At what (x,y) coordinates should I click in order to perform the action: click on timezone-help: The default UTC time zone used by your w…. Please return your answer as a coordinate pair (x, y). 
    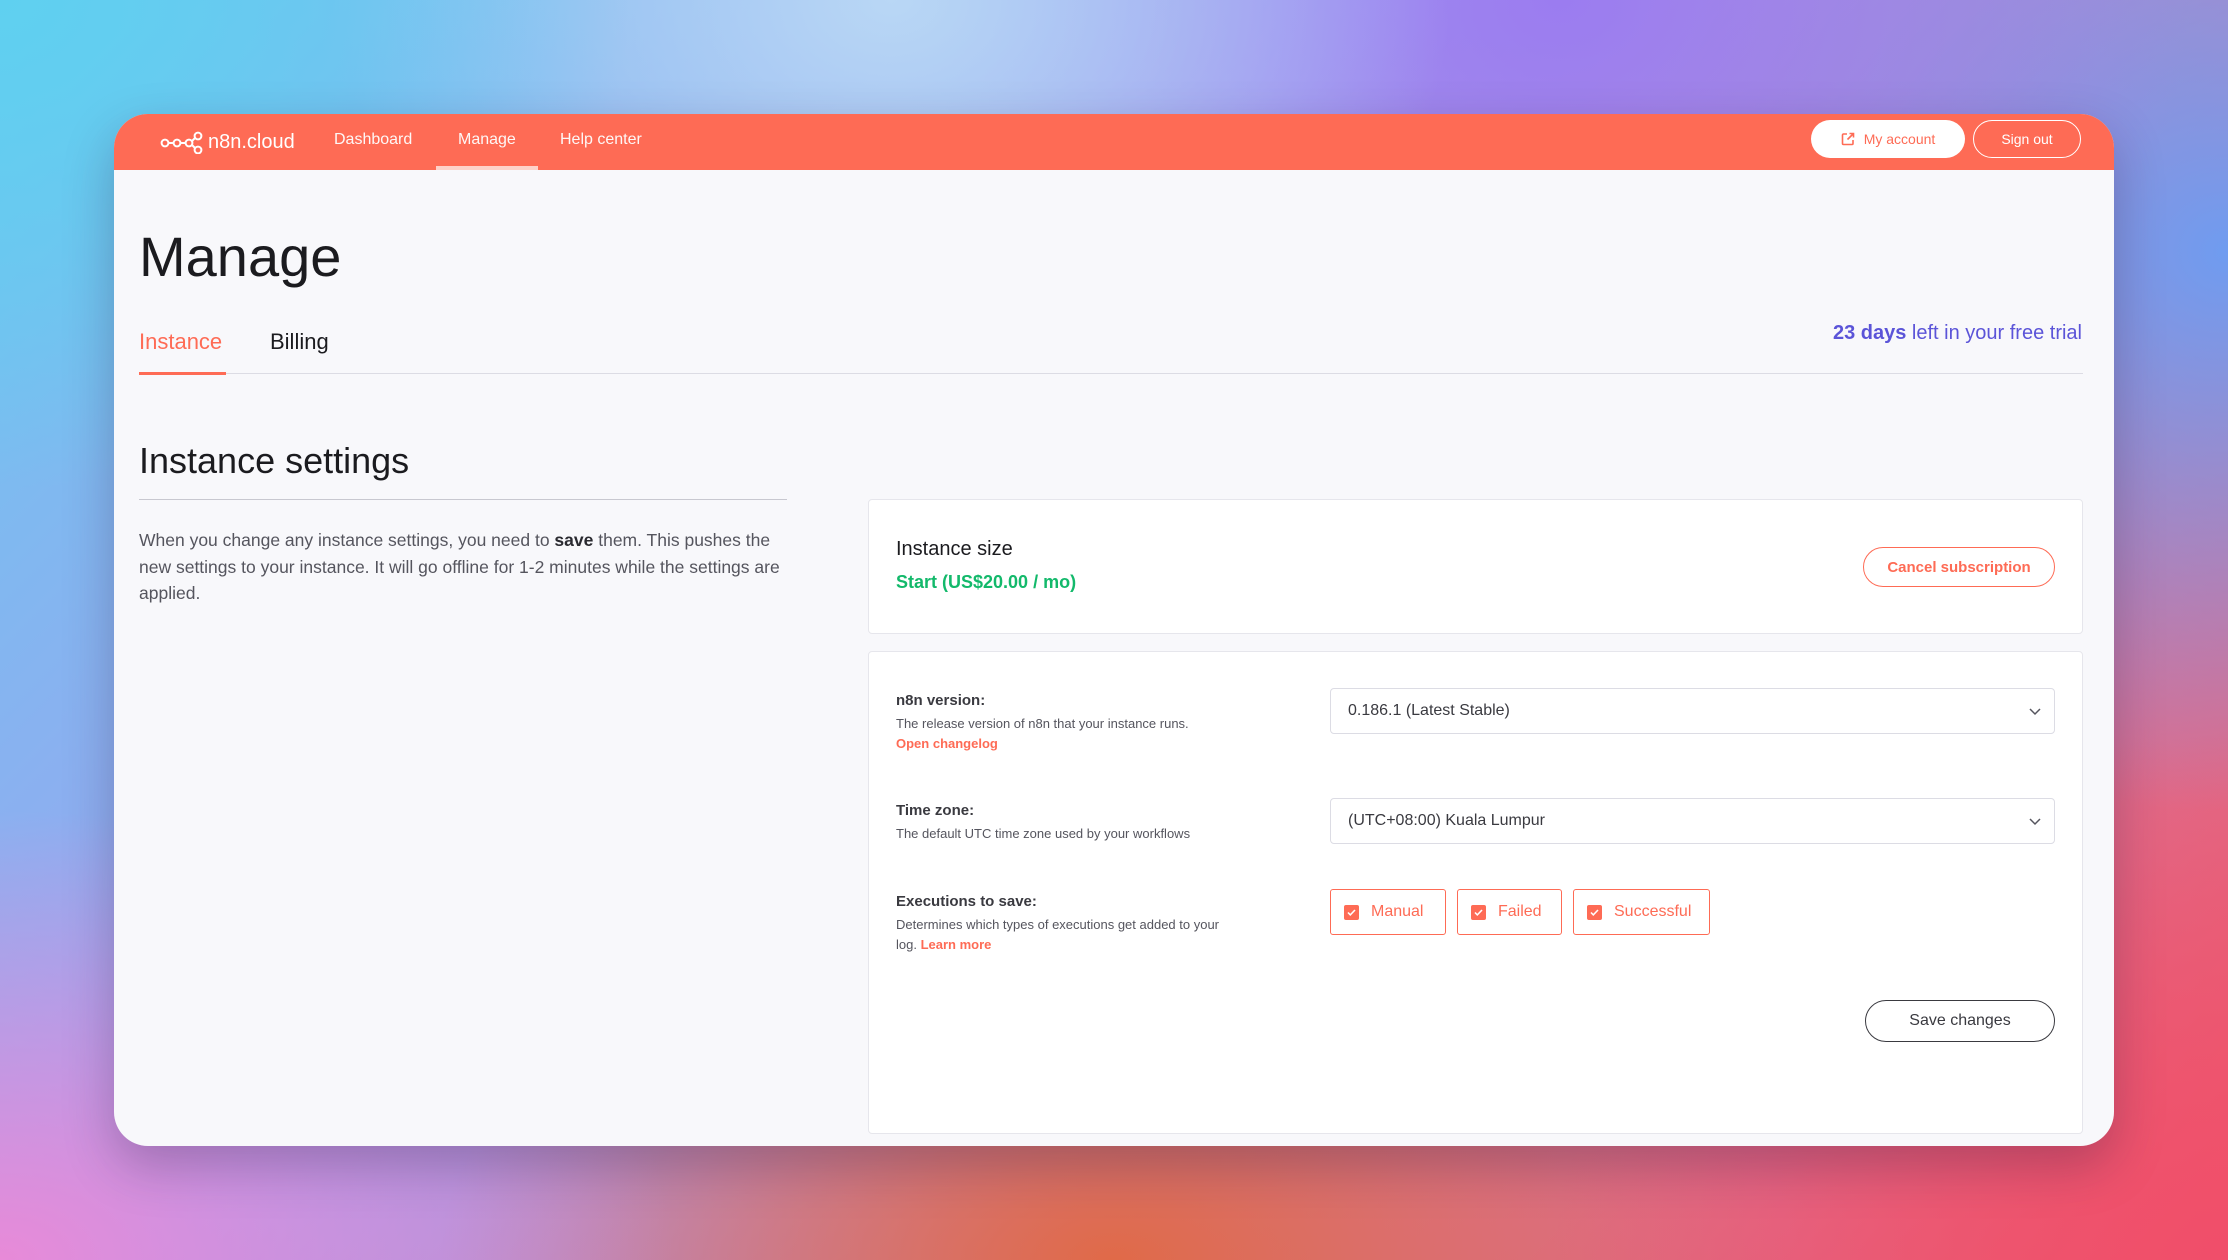
    Looking at the image, I should click on (1043, 833).